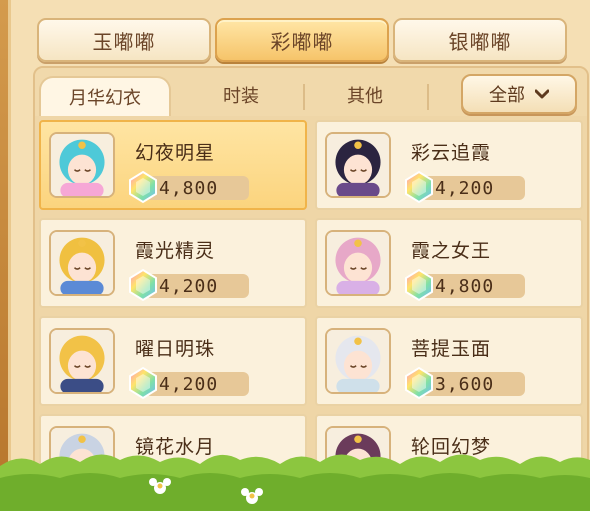  What do you see at coordinates (295, 482) in the screenshot?
I see `grass-decoration` at bounding box center [295, 482].